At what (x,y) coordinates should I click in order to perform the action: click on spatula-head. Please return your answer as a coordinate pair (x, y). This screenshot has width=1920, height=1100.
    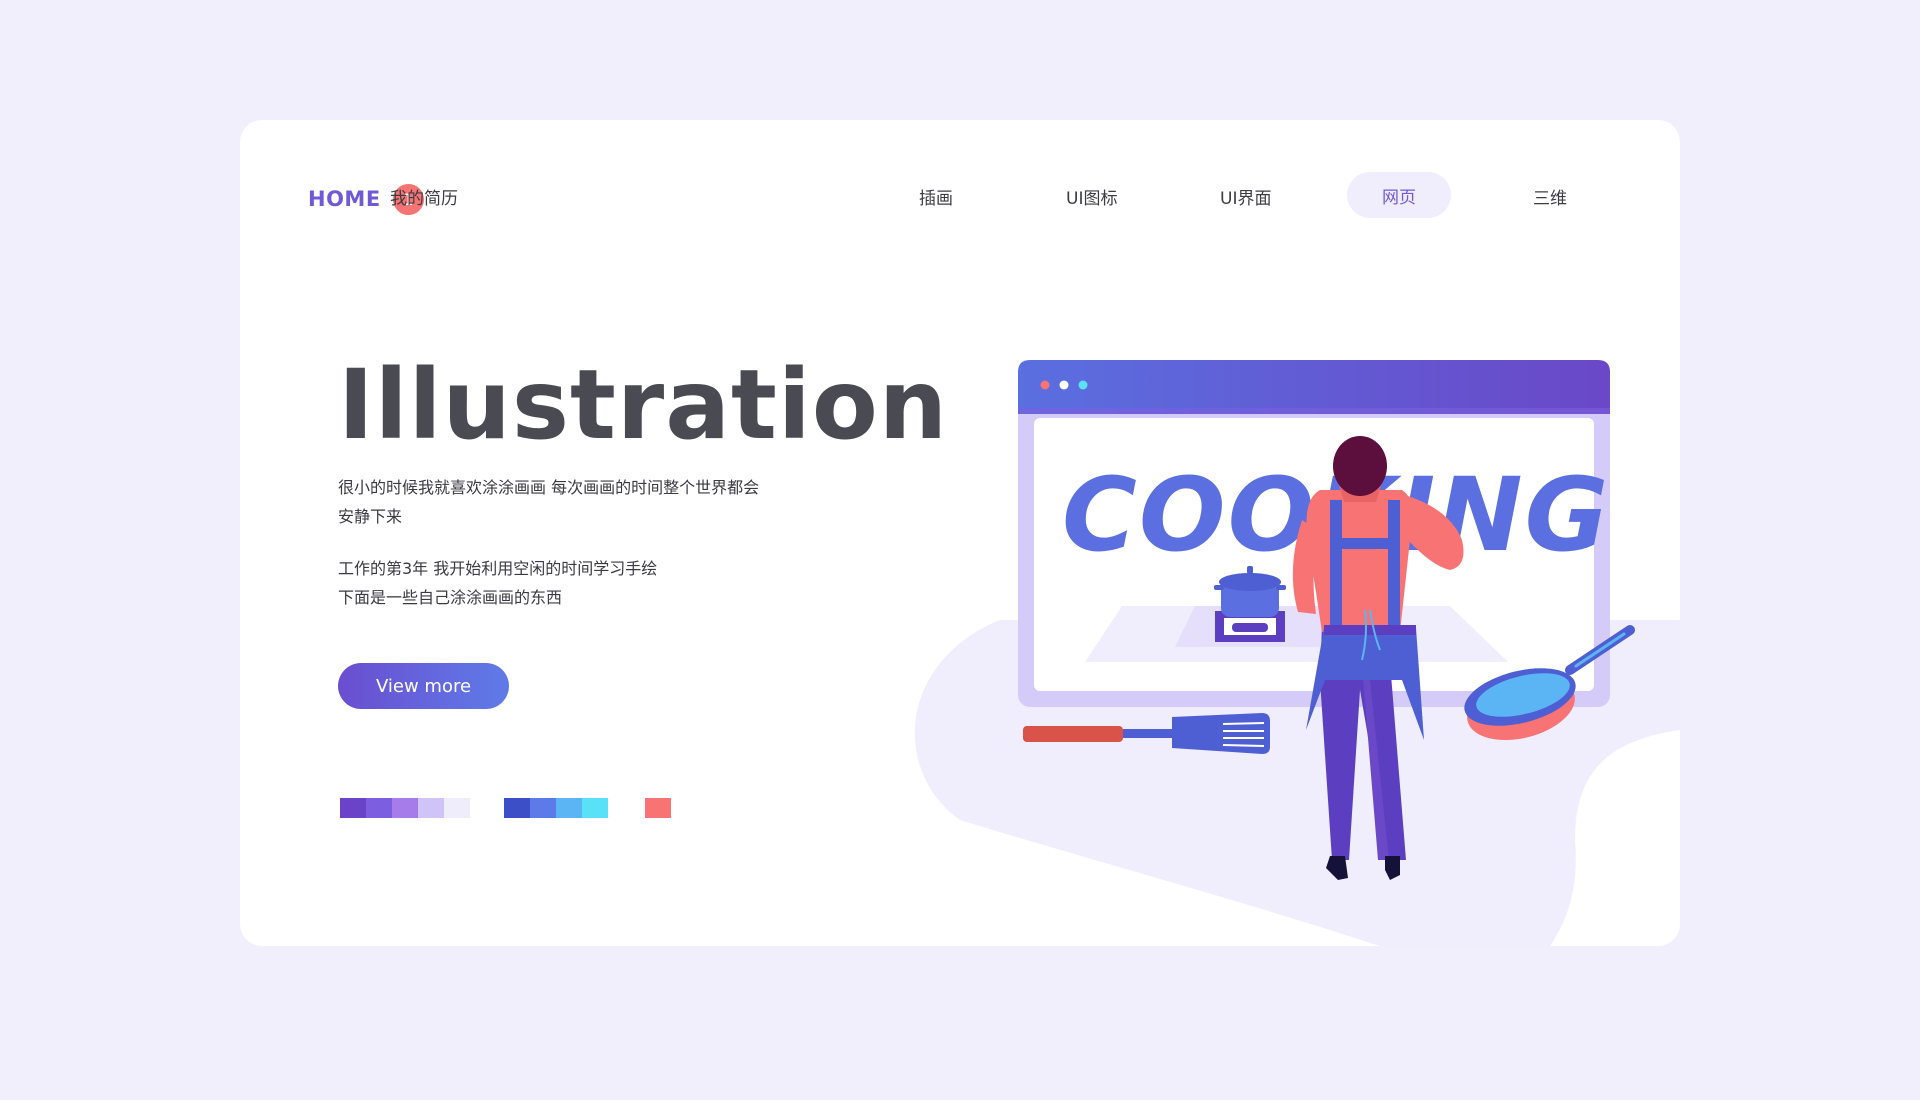
    Looking at the image, I should click on (1221, 733).